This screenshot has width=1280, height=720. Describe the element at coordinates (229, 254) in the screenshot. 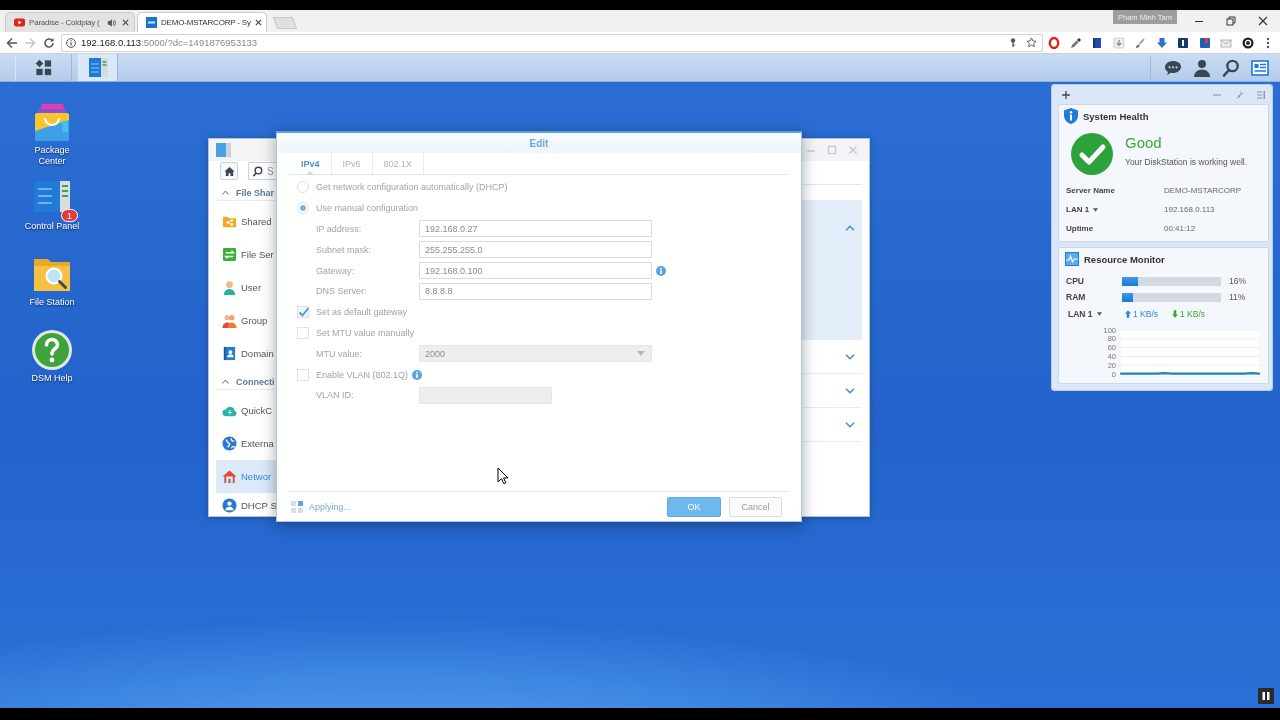

I see `transfer-arrows-icon` at that location.